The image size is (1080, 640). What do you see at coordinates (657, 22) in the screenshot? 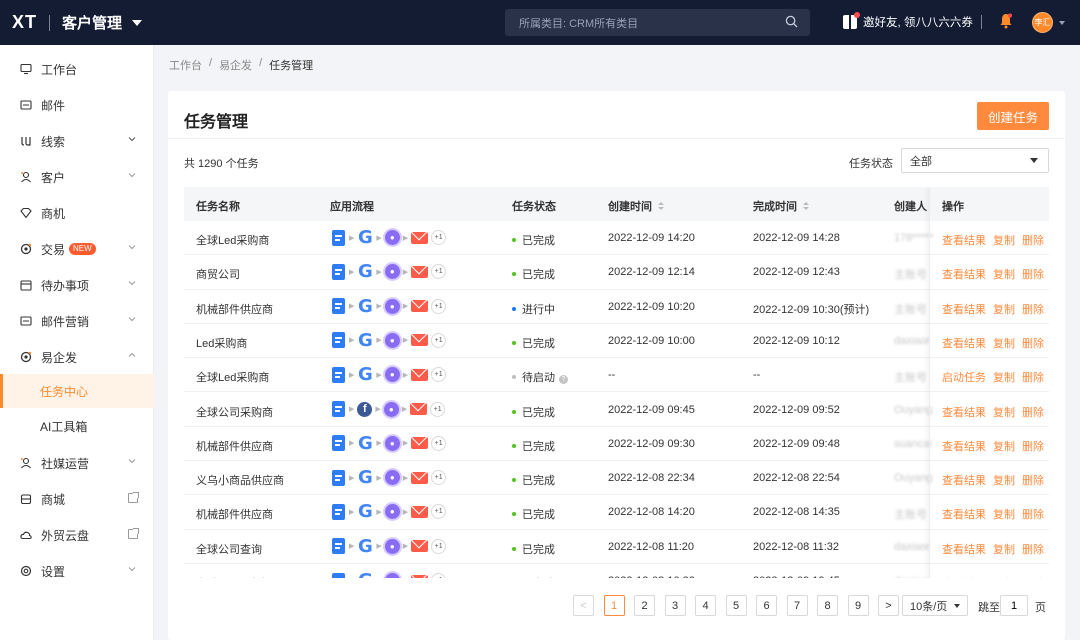
I see `category-search-input: 所属类目: CRM所有类目` at bounding box center [657, 22].